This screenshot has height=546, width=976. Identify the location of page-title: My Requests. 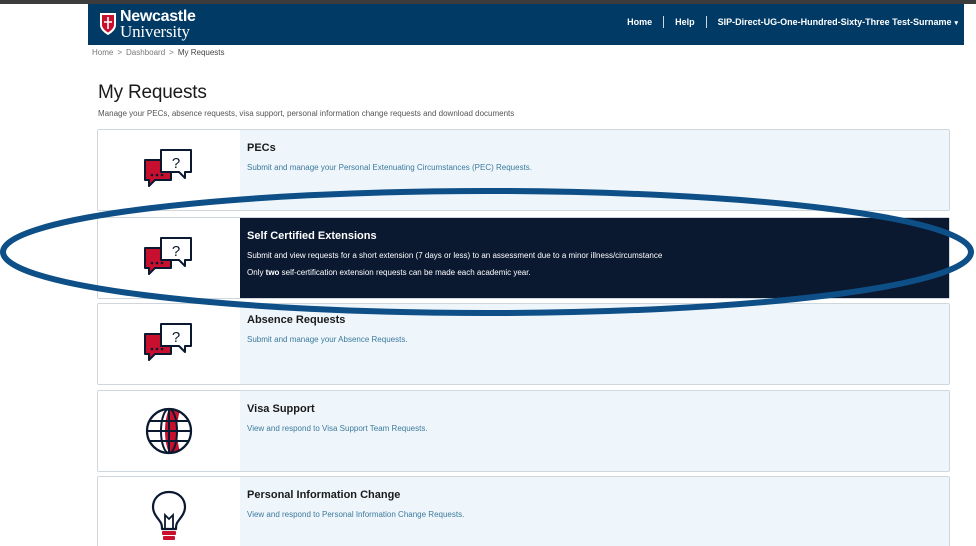
(152, 92).